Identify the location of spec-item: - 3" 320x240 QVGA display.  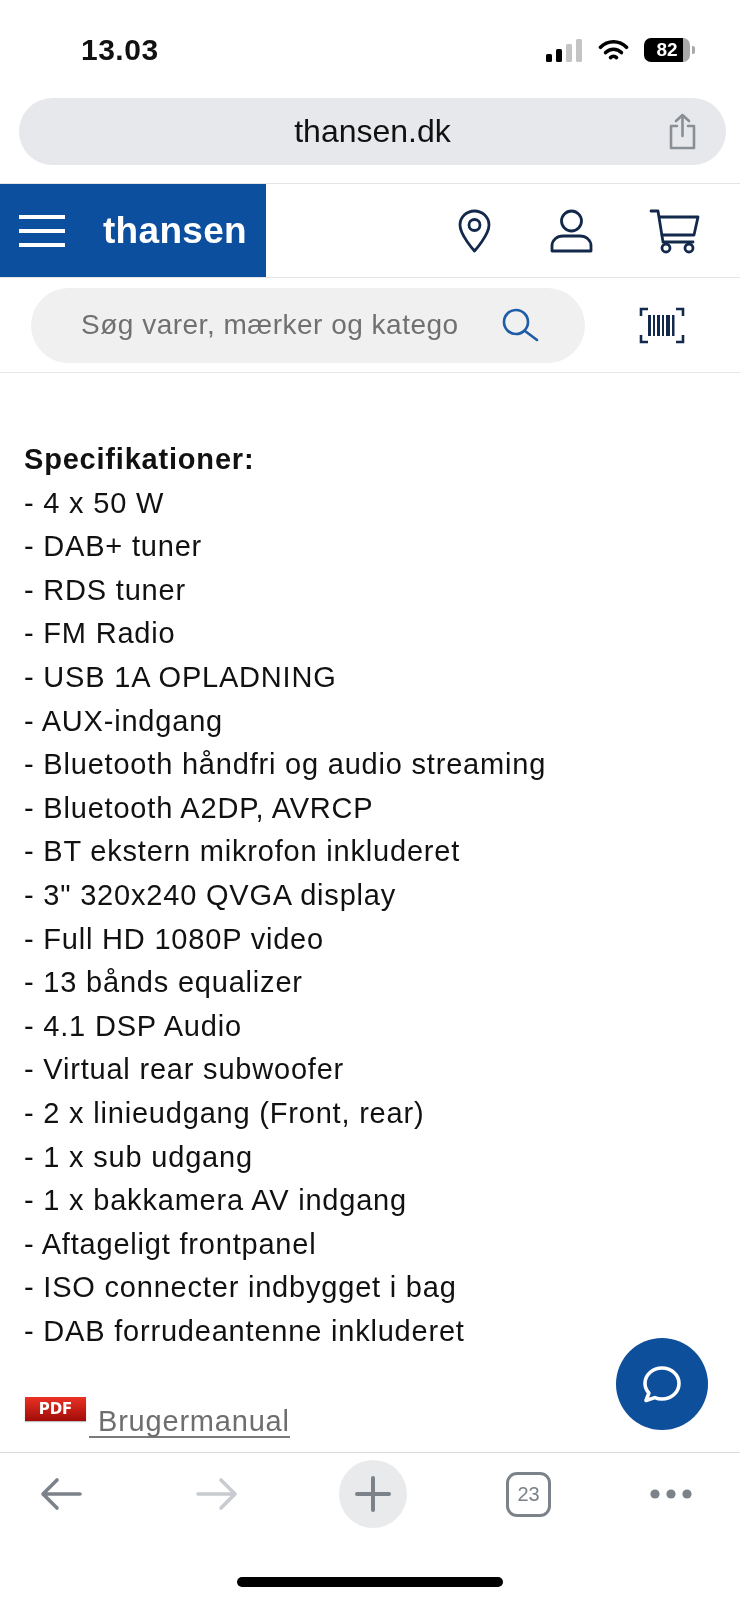
(210, 895).